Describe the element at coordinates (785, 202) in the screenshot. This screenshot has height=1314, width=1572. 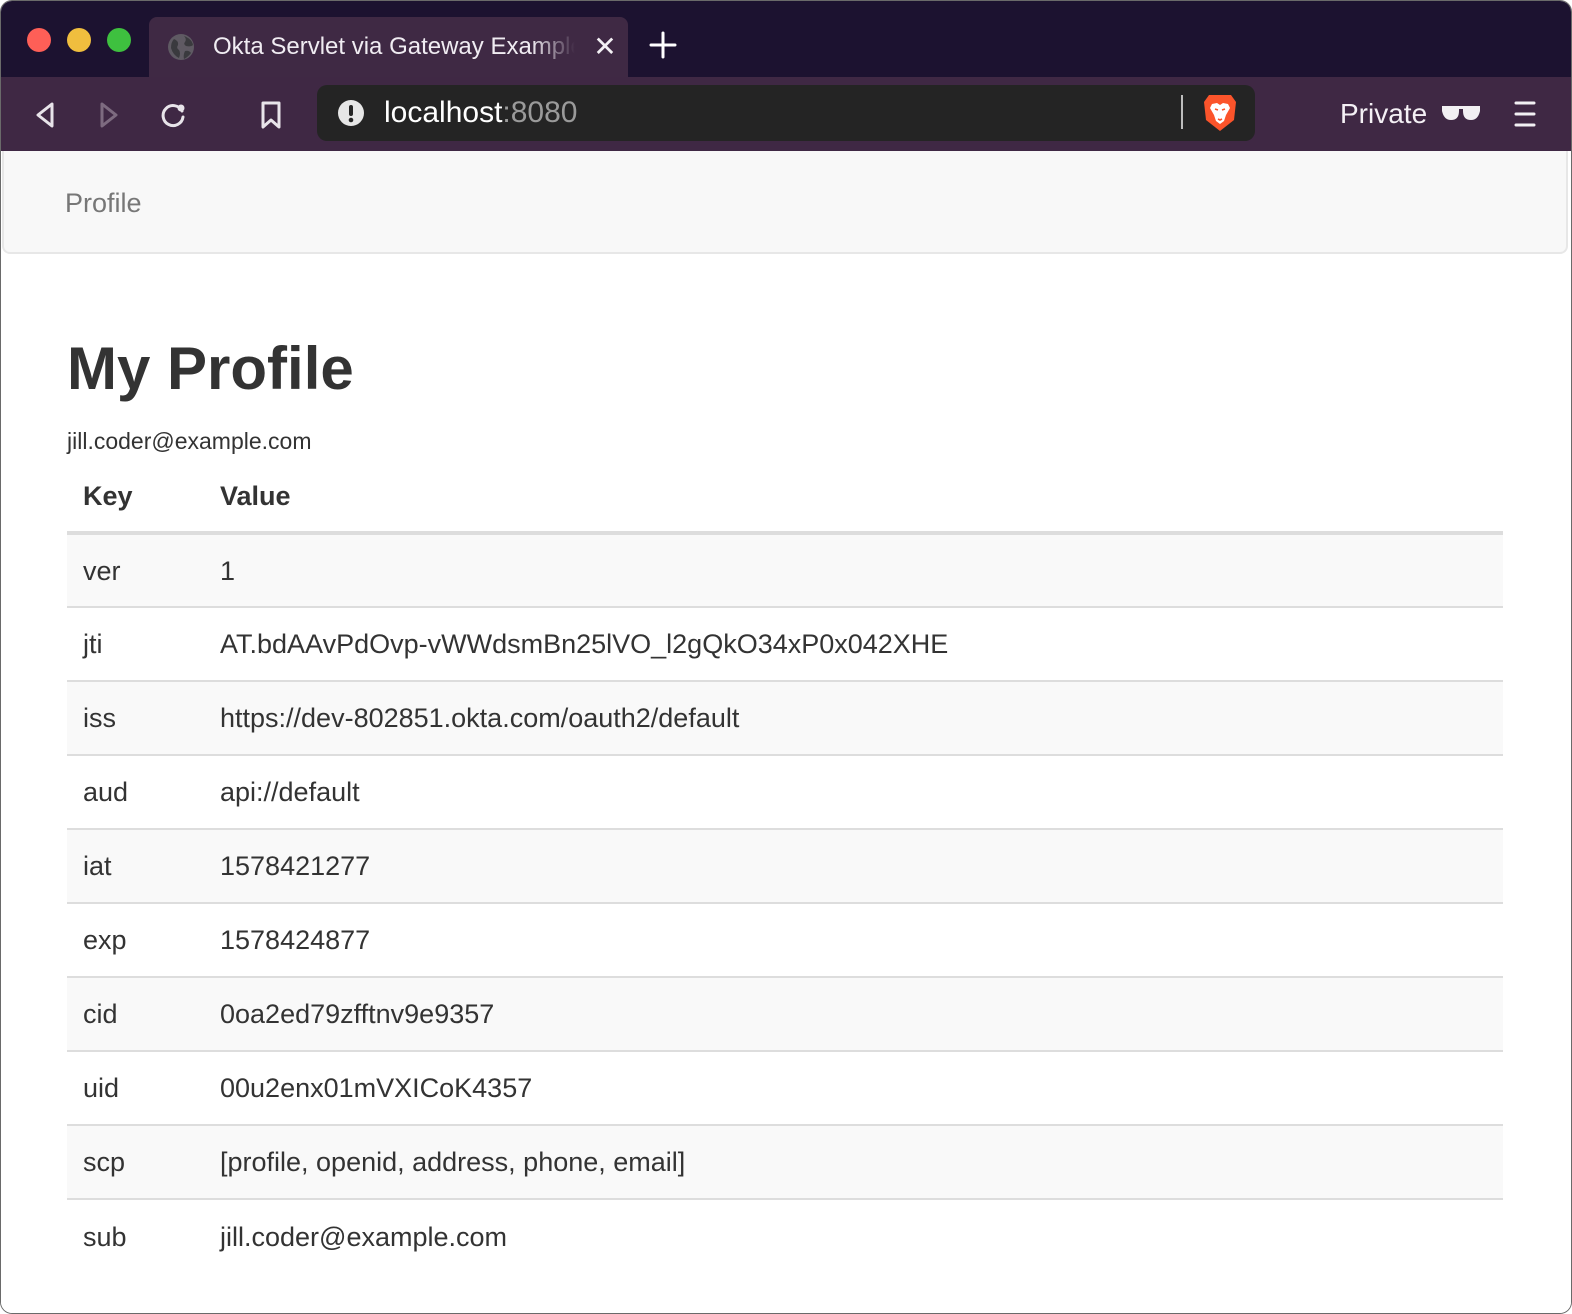
I see `navbar: Profile` at that location.